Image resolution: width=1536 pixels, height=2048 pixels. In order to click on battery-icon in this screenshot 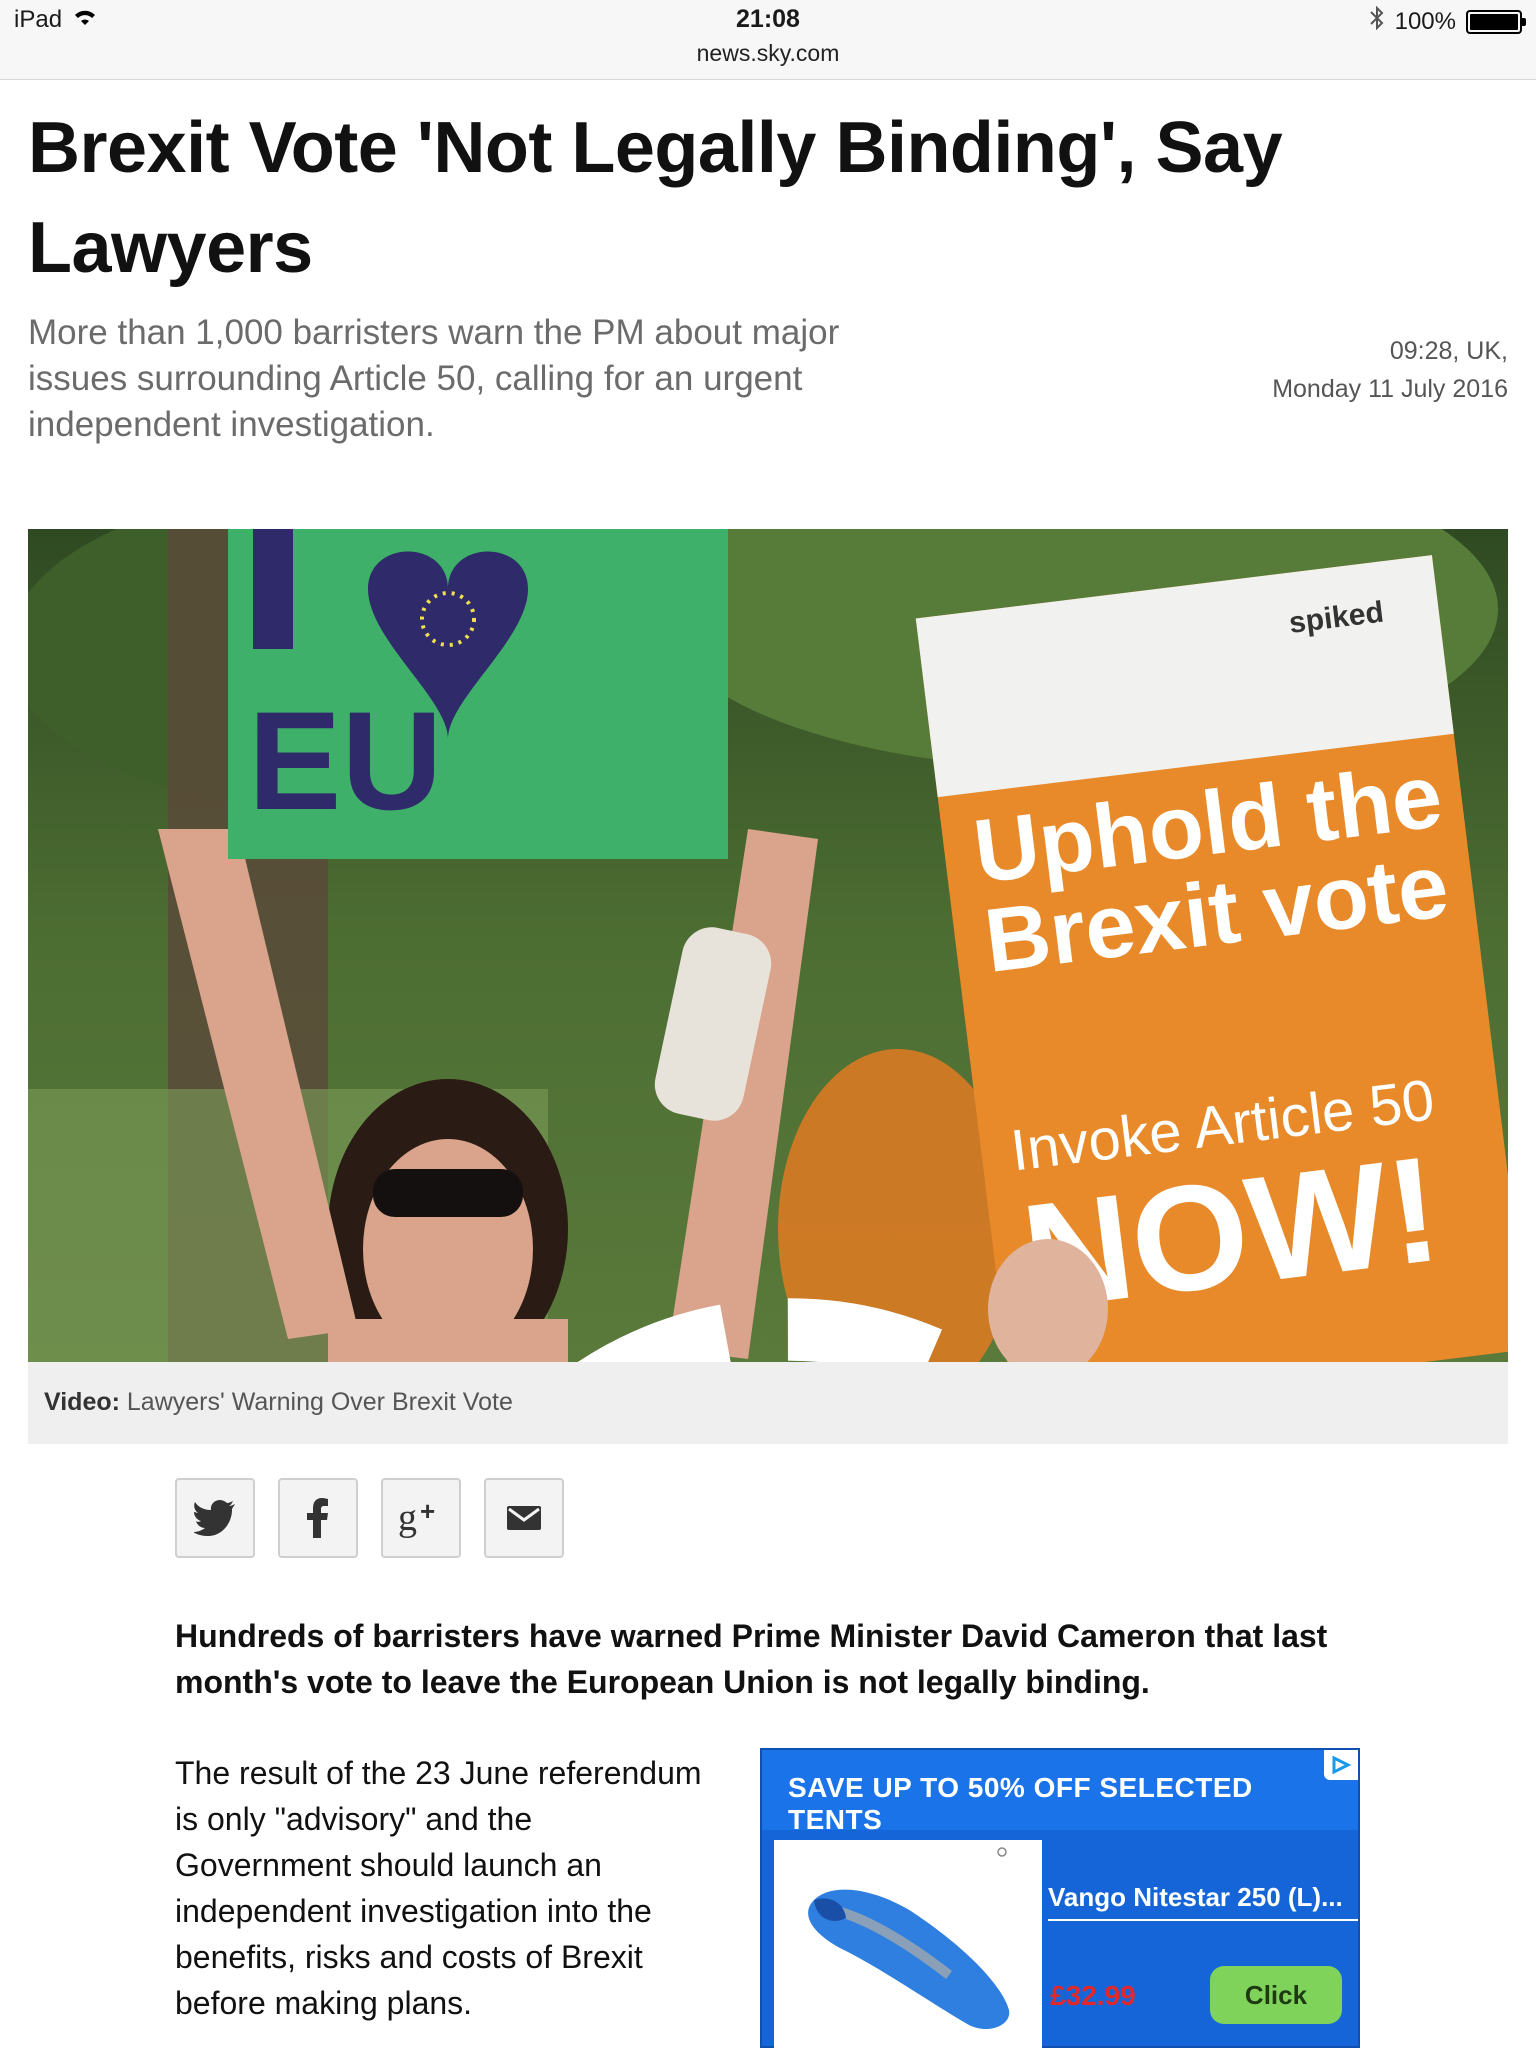, I will do `click(1496, 21)`.